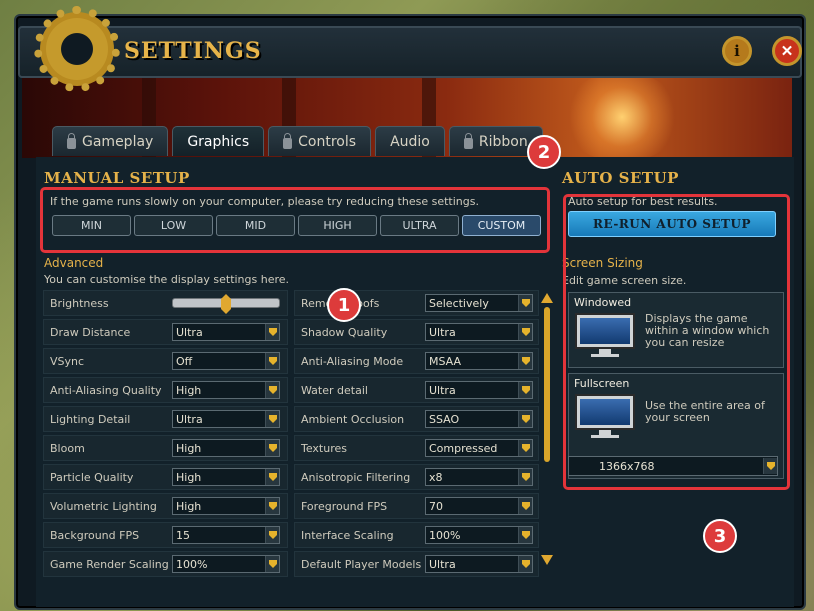 The image size is (814, 611). Describe the element at coordinates (165, 332) in the screenshot. I see `setting-row: Draw Distance Ultra` at that location.